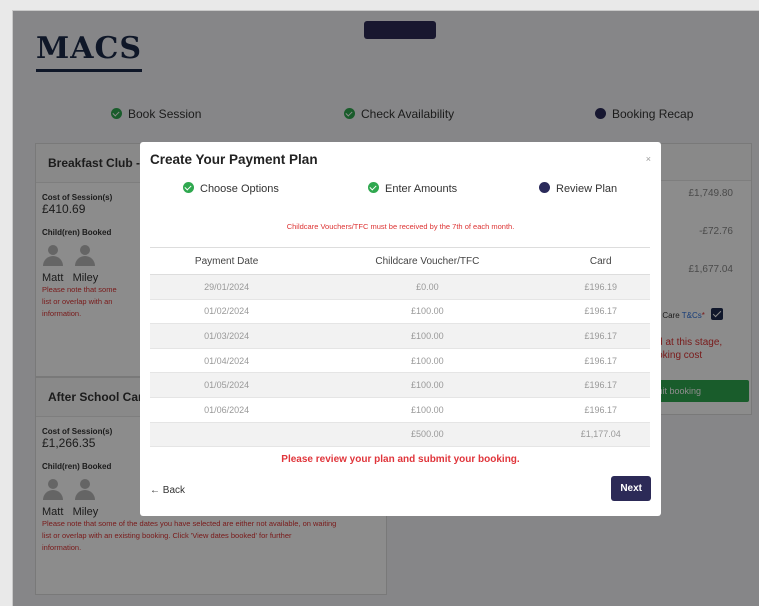 This screenshot has width=759, height=606. I want to click on table-row: 01/06/2024 £100.00 £196.17, so click(400, 410).